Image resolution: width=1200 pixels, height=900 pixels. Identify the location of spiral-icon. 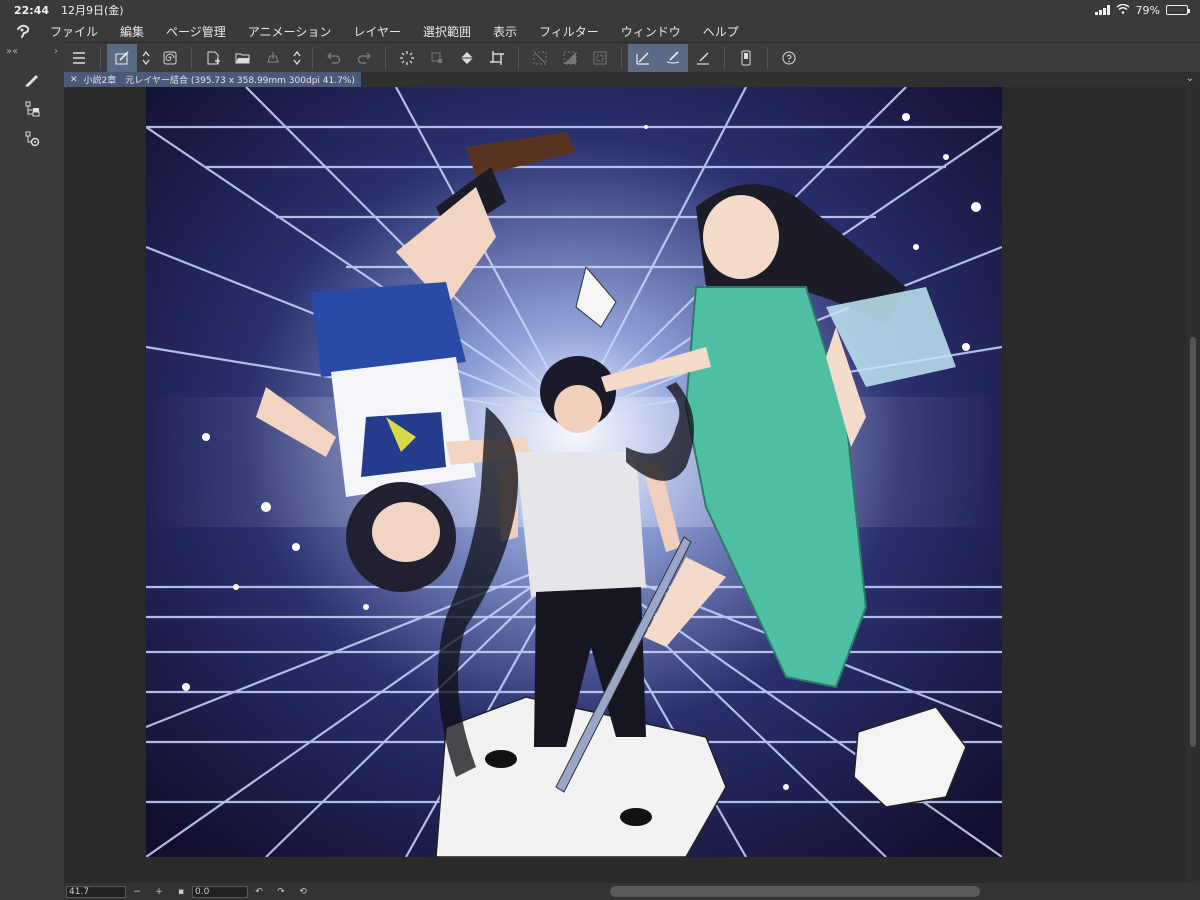
(170, 58).